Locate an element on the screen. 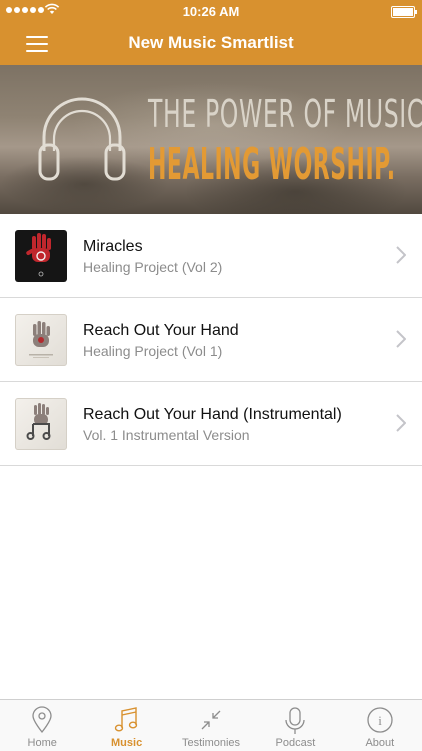 Image resolution: width=422 pixels, height=751 pixels. song-album: Vol. 1 Instrumental Version is located at coordinates (166, 435).